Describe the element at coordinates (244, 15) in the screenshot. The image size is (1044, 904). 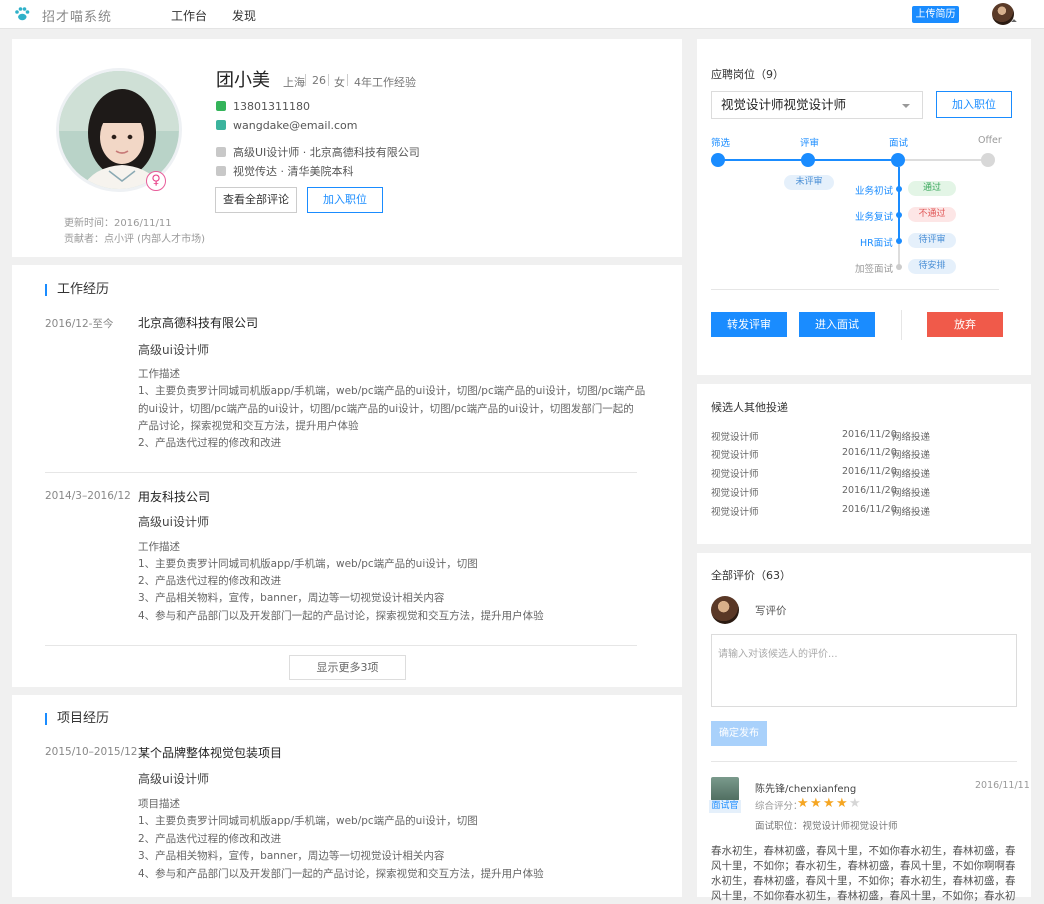
I see `nav-discover: 发现` at that location.